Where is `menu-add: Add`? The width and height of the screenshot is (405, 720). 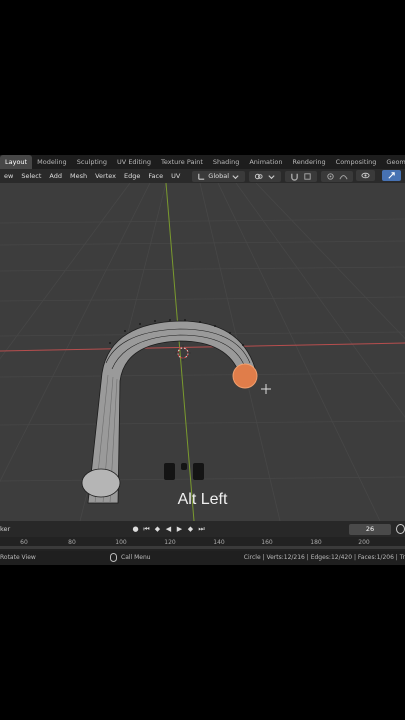 menu-add: Add is located at coordinates (55, 176).